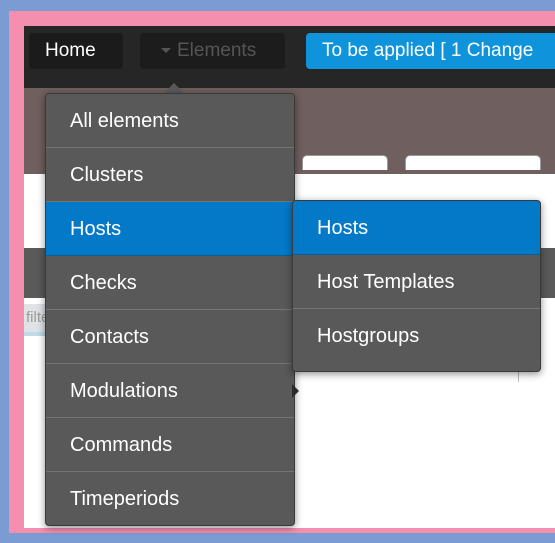 This screenshot has height=543, width=555. I want to click on submenu-item-hosts: Hosts, so click(416, 228).